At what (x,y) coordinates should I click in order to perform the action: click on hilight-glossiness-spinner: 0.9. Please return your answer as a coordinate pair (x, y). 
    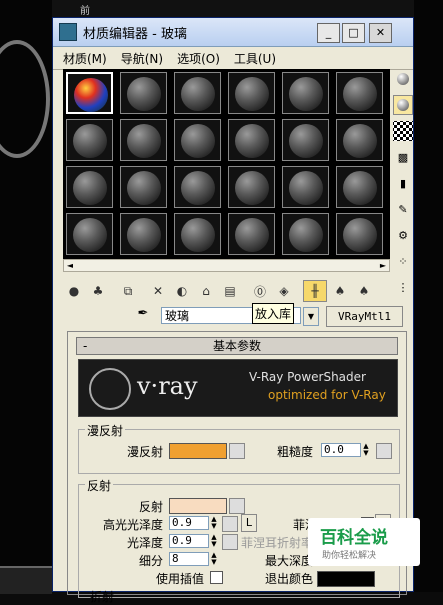
    Looking at the image, I should click on (189, 523).